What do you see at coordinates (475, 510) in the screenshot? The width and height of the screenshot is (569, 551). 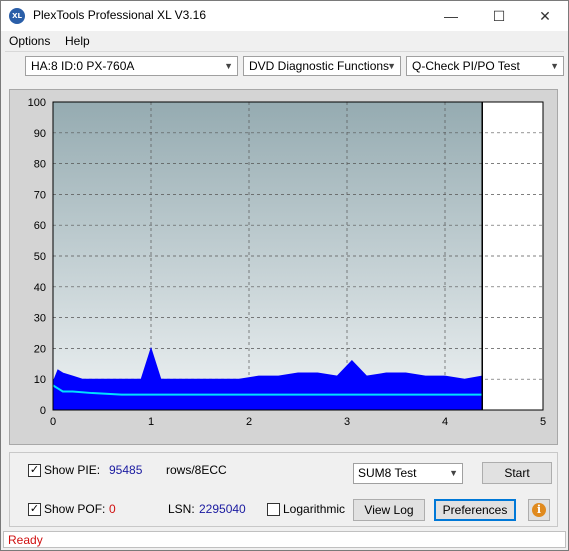 I see `preferences-button: Preferences` at bounding box center [475, 510].